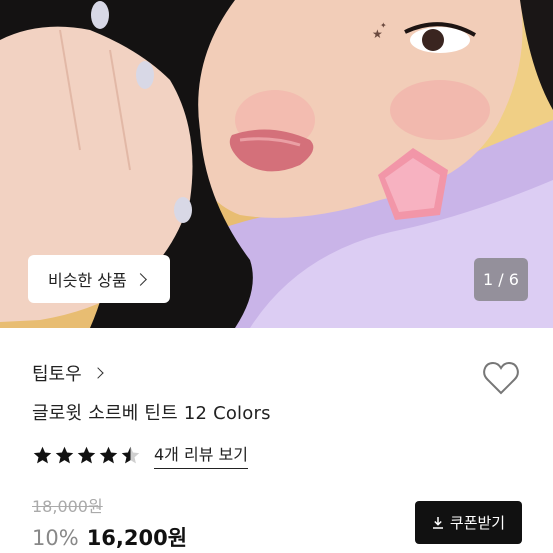  What do you see at coordinates (137, 538) in the screenshot?
I see `final-price: 16,200원` at bounding box center [137, 538].